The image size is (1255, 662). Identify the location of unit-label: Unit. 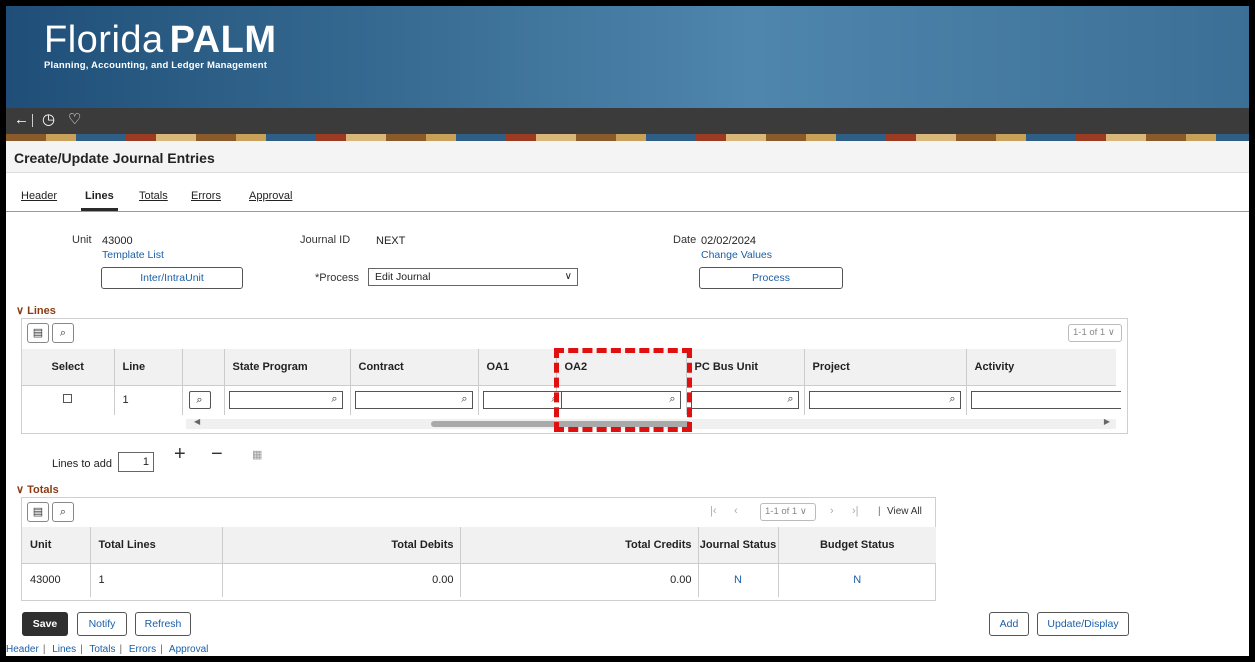
(82, 240).